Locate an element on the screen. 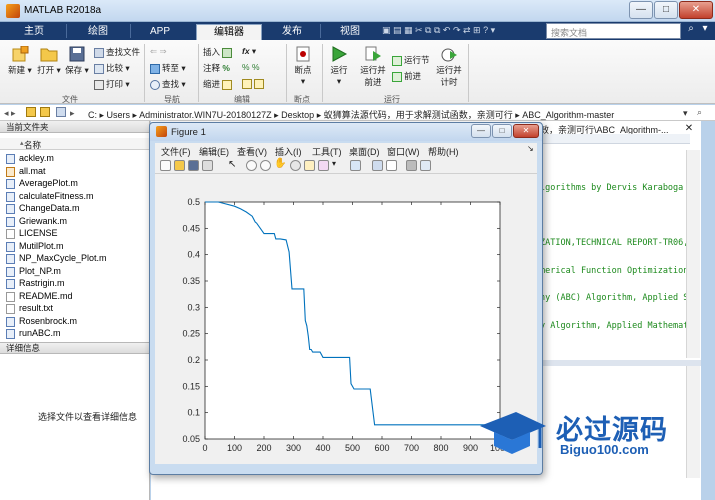  list-item: runABC.m is located at coordinates (33, 334).